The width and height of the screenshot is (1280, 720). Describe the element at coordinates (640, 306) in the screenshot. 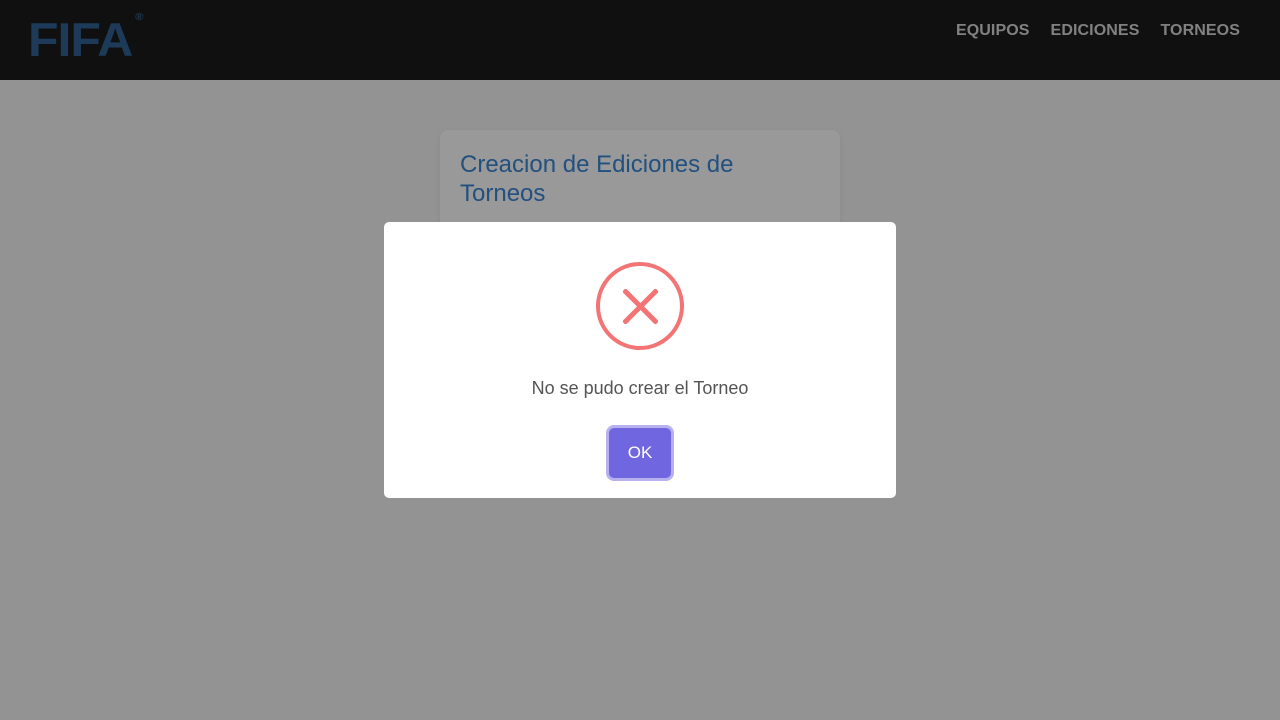

I see `error-x-icon` at that location.